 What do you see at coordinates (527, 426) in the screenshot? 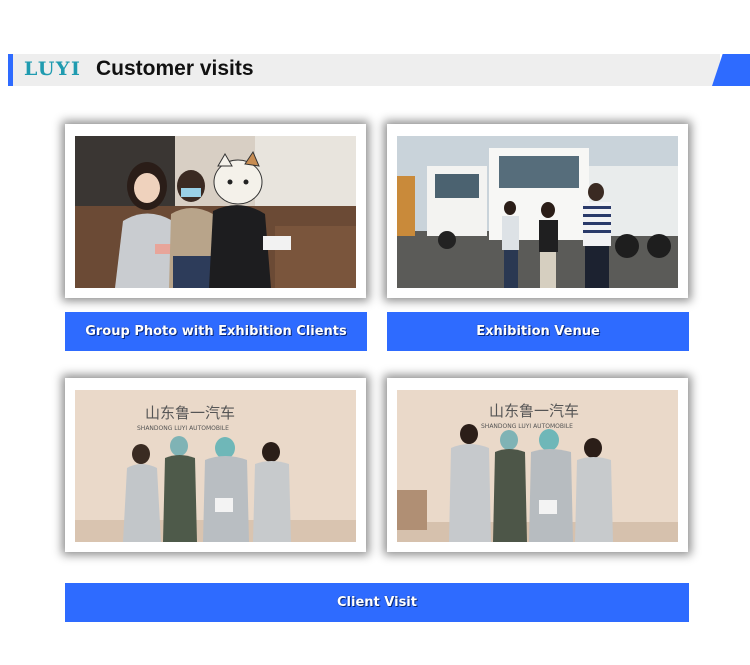
I see `wall-sign-english-2: SHANDONG LUYI AUTOMOBILE` at bounding box center [527, 426].